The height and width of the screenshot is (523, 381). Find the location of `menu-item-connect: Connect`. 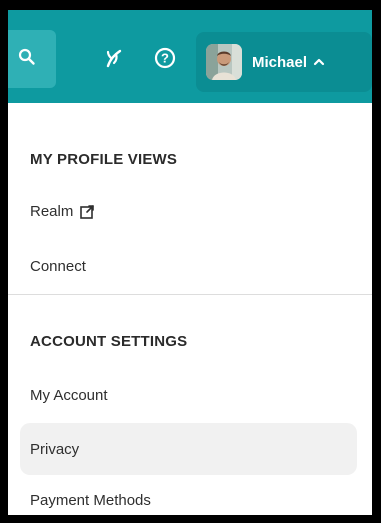

menu-item-connect: Connect is located at coordinates (58, 266).